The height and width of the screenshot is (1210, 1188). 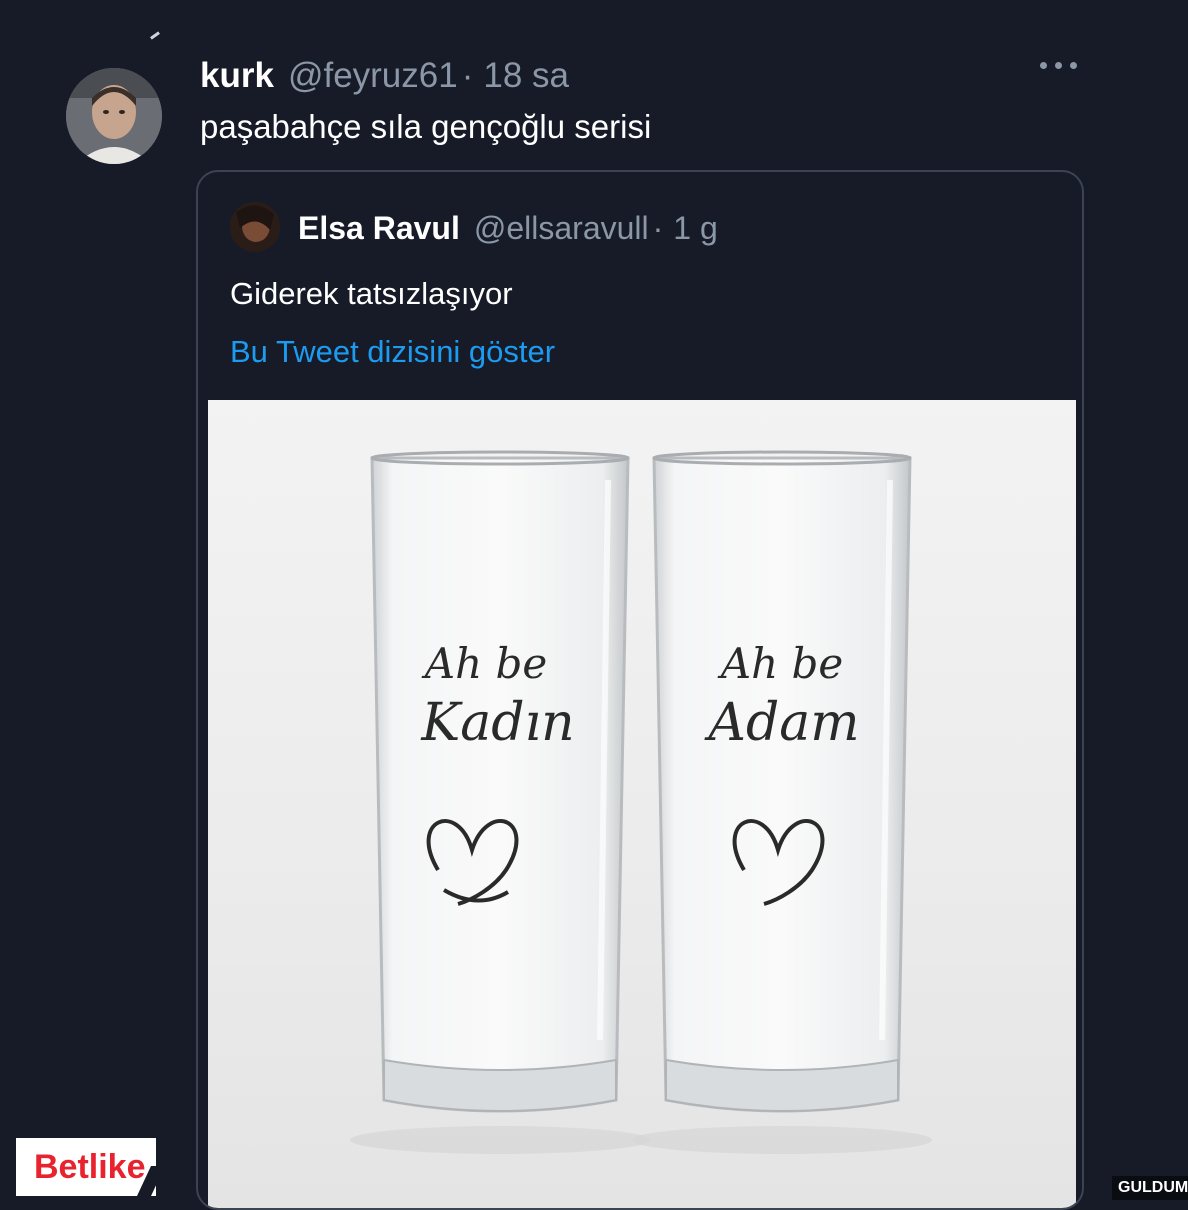 What do you see at coordinates (155, 35) in the screenshot?
I see `corner-mark` at bounding box center [155, 35].